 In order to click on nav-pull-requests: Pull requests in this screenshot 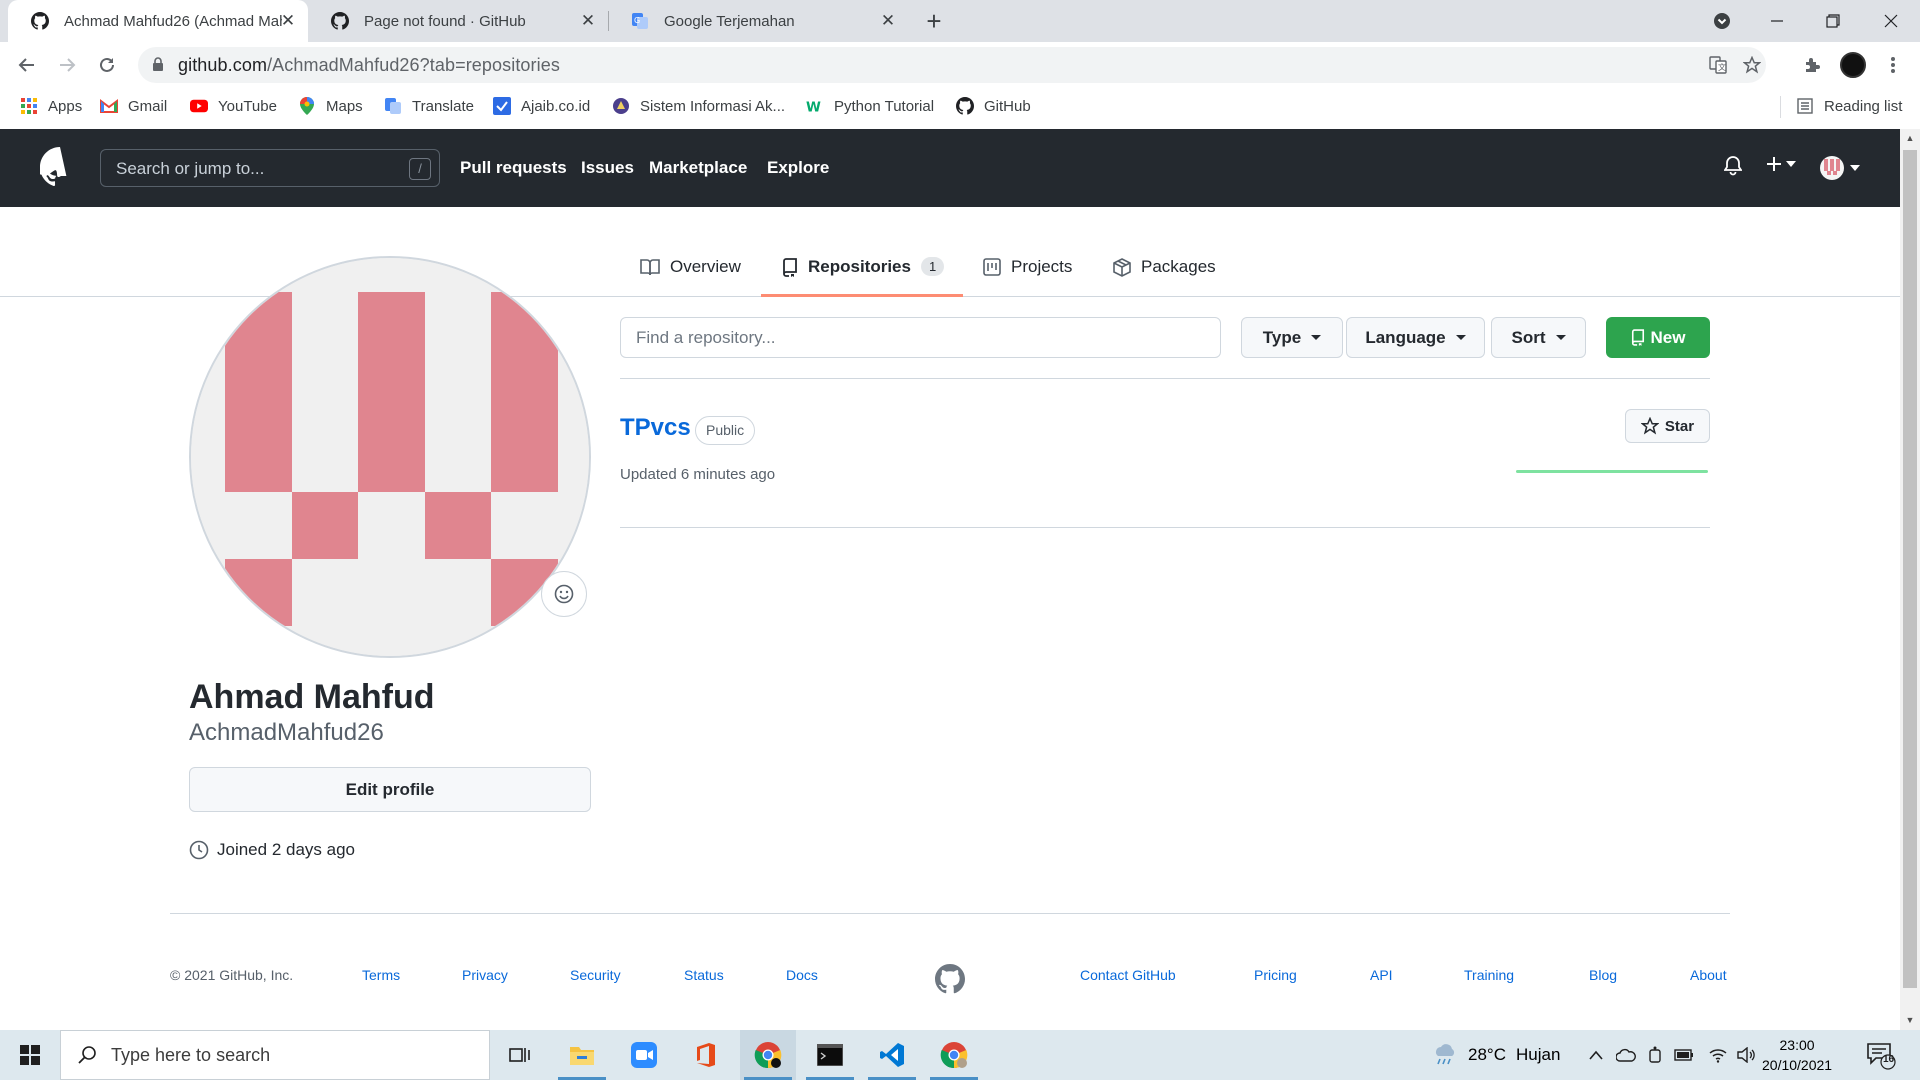, I will do `click(513, 168)`.